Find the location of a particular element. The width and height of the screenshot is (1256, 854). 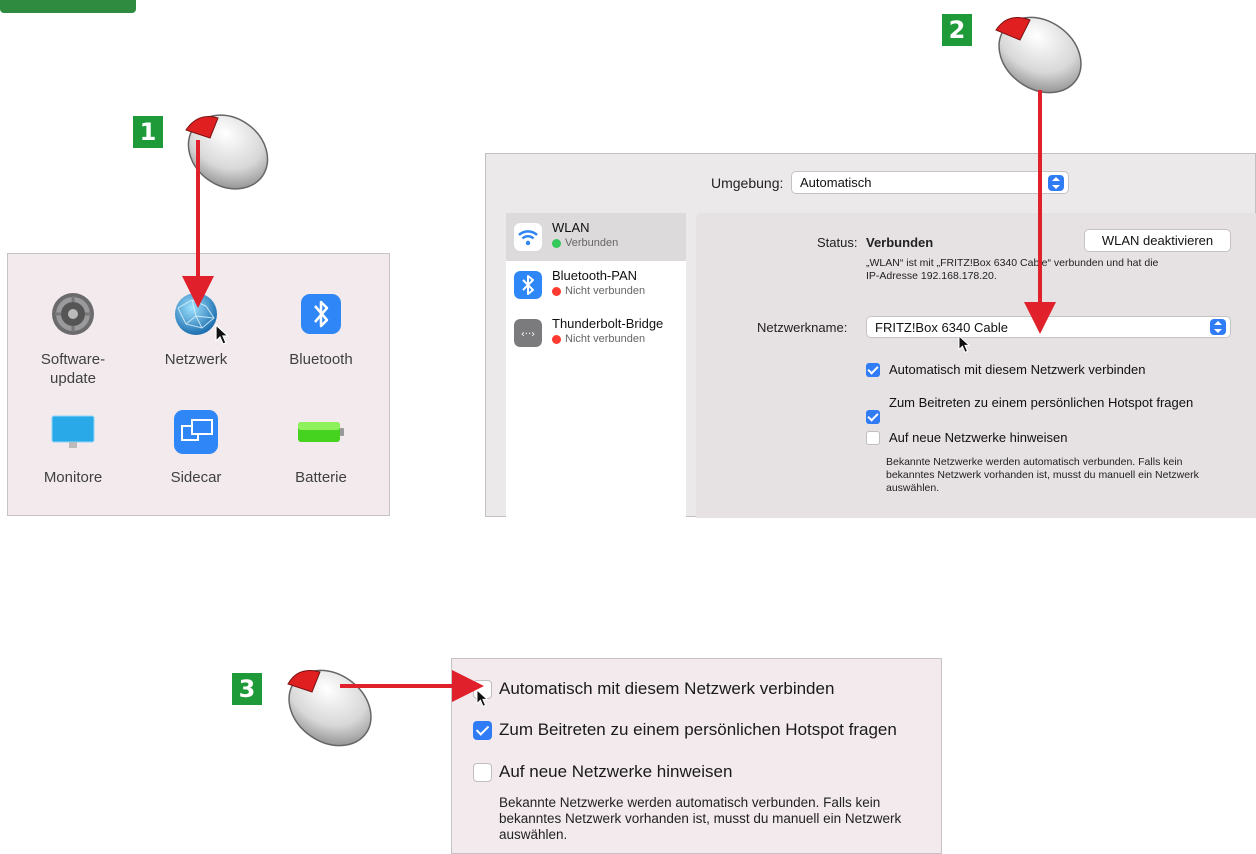

pref-label: Batterie is located at coordinates (321, 477).